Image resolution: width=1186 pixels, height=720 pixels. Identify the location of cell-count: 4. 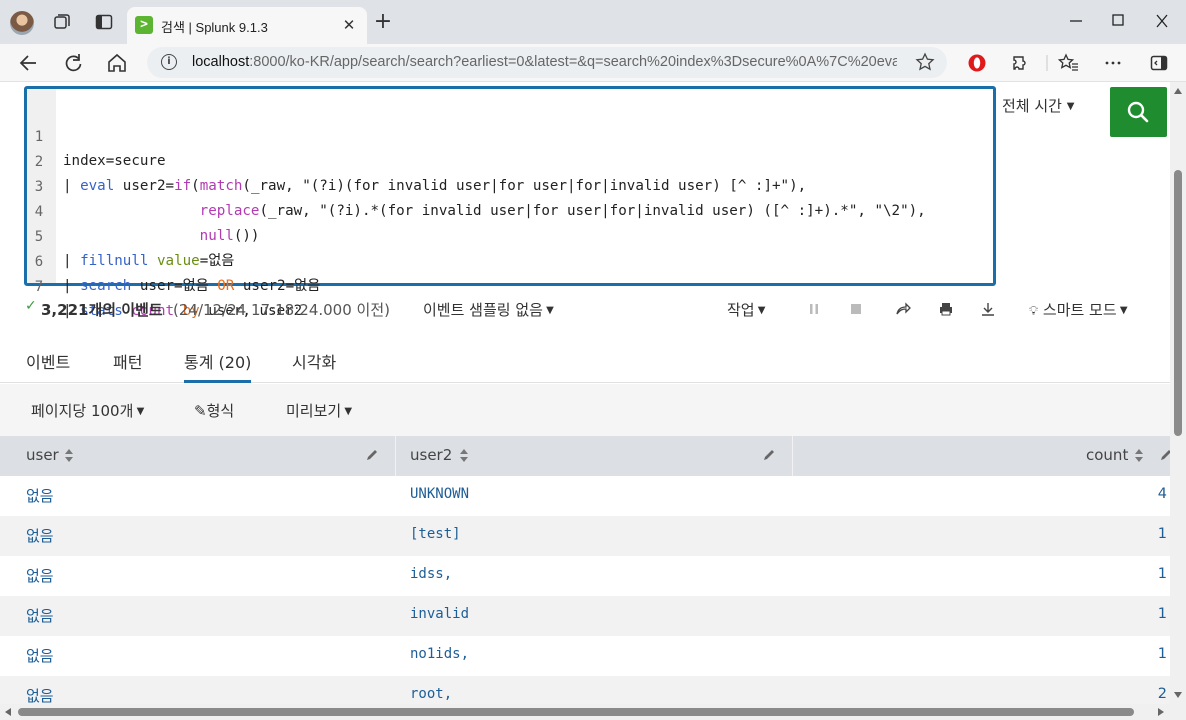
(1162, 494).